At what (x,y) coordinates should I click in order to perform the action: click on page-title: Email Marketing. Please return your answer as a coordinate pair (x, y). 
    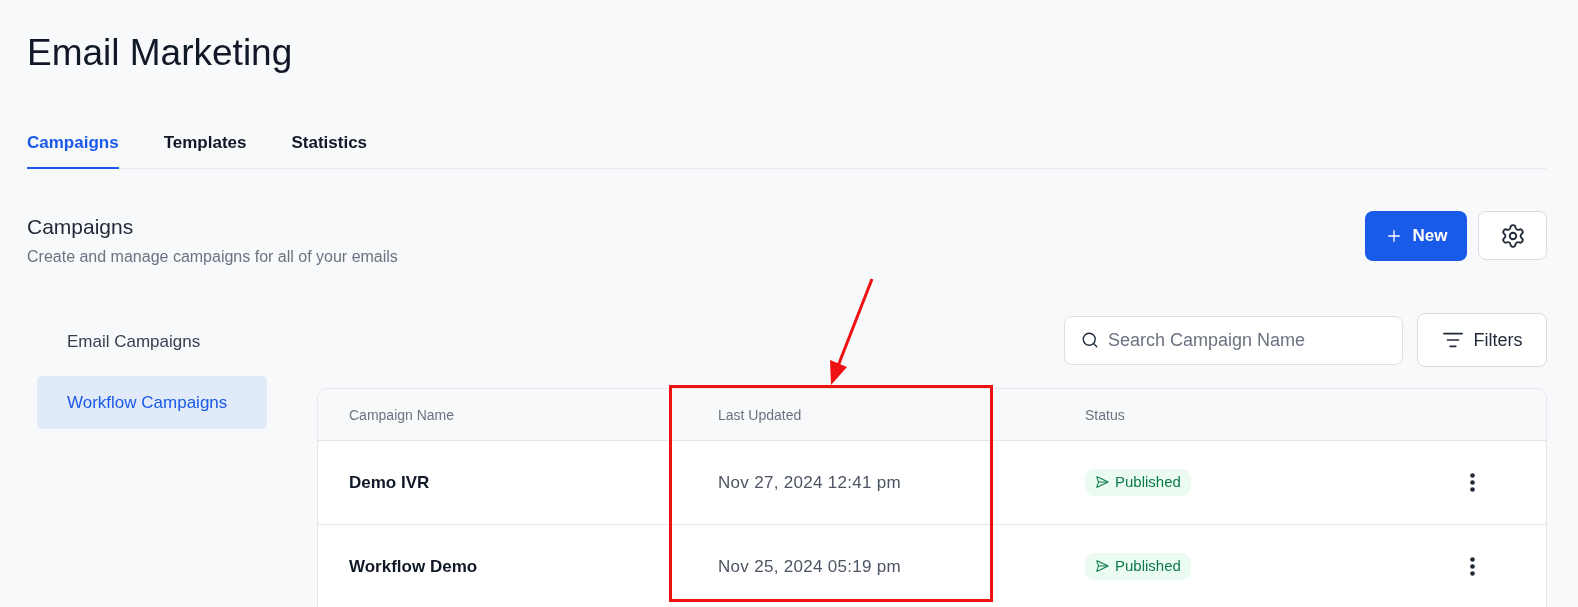
    Looking at the image, I should click on (160, 53).